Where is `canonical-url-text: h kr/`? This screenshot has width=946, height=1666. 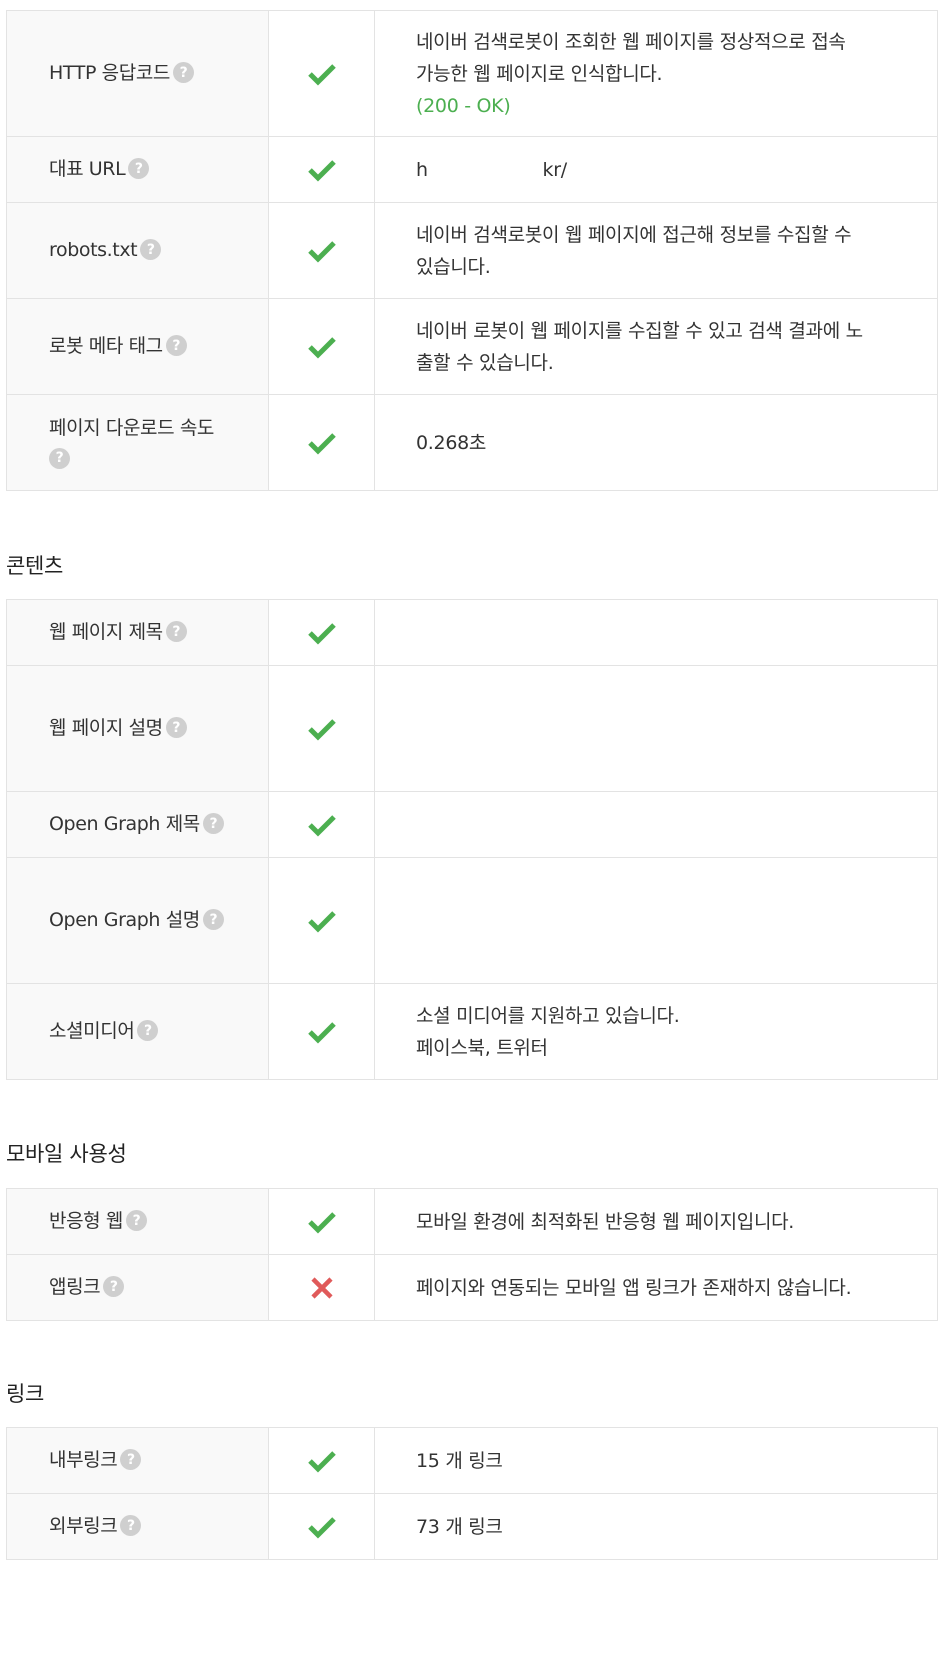
canonical-url-text: h kr/ is located at coordinates (491, 169).